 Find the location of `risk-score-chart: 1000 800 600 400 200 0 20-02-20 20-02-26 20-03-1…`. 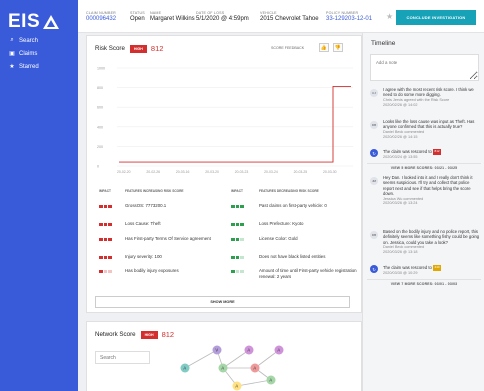

risk-score-chart: 1000 800 600 400 200 0 20-02-20 20-02-26 20-03-1… is located at coordinates (225, 120).